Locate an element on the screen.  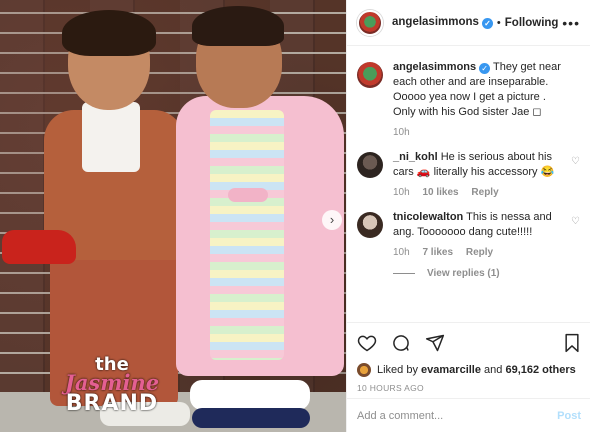
post-timestamp: 10 HOURS AGO is located at coordinates (469, 388).